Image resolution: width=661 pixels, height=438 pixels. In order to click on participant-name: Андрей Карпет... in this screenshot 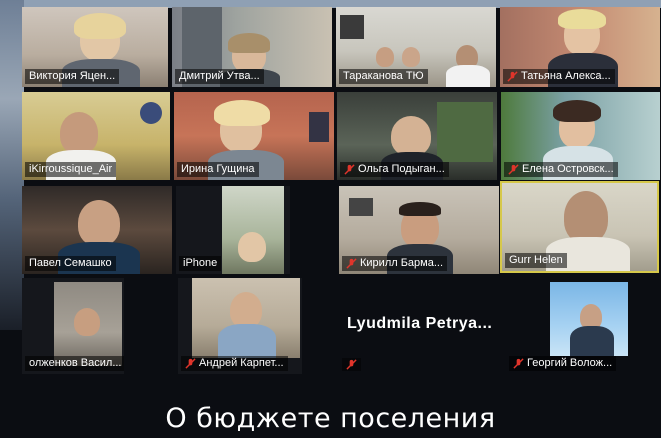, I will do `click(234, 363)`.